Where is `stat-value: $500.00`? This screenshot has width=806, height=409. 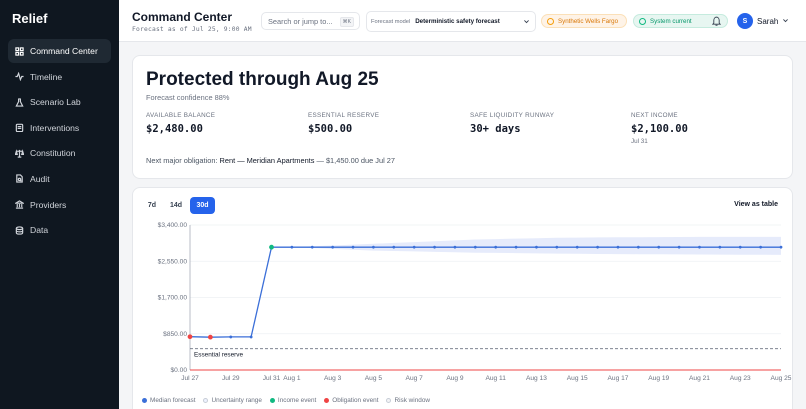 stat-value: $500.00 is located at coordinates (330, 129).